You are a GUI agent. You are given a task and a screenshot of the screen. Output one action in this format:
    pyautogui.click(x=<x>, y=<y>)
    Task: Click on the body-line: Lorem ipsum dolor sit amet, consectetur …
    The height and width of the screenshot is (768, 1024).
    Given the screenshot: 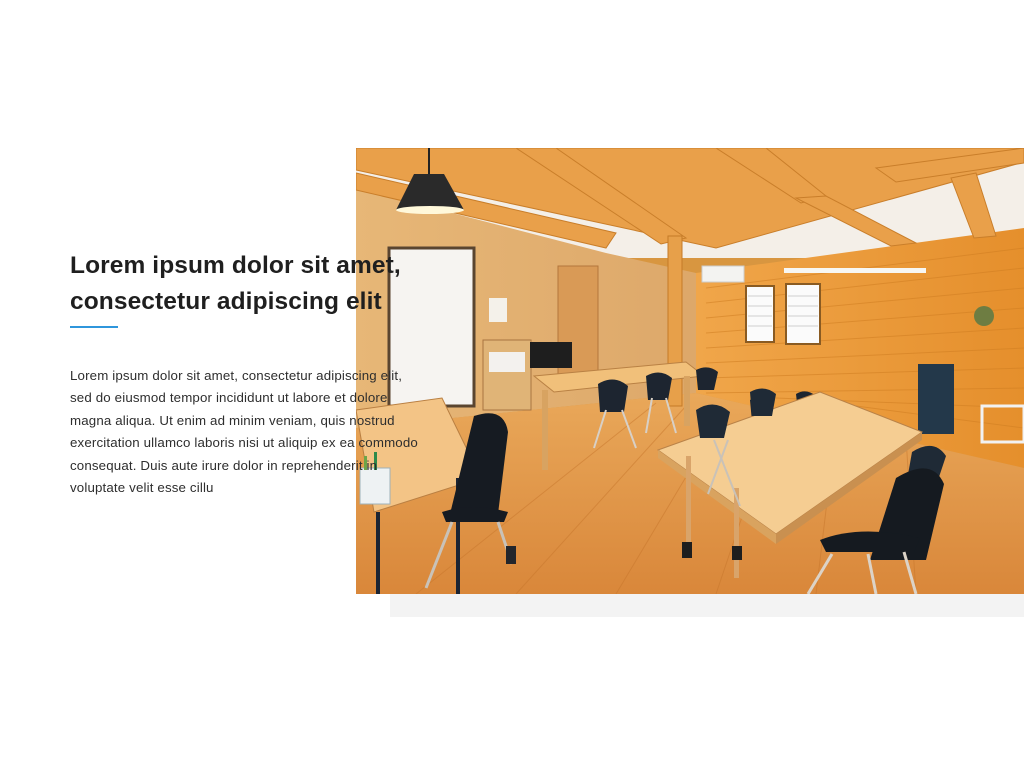 What is the action you would take?
    pyautogui.click(x=236, y=375)
    